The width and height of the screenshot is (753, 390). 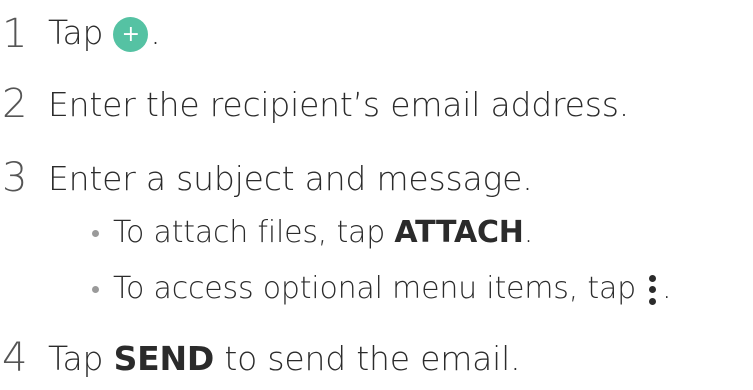 What do you see at coordinates (15, 178) in the screenshot?
I see `step-number: 3` at bounding box center [15, 178].